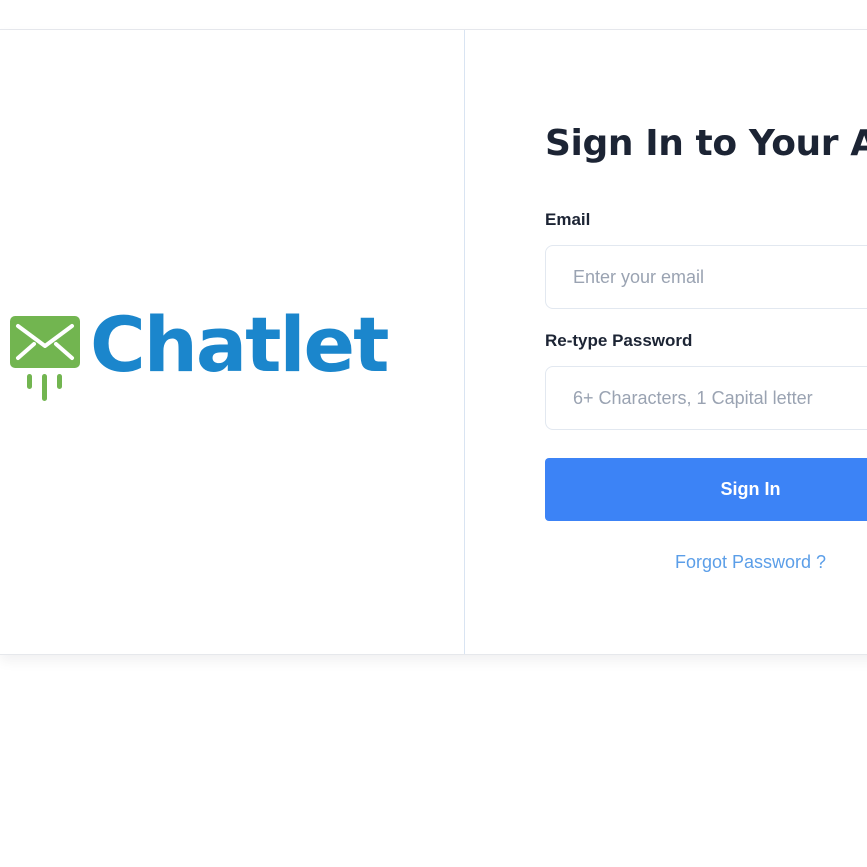 The width and height of the screenshot is (867, 867). I want to click on page-title: Sign In to Your Account, so click(706, 143).